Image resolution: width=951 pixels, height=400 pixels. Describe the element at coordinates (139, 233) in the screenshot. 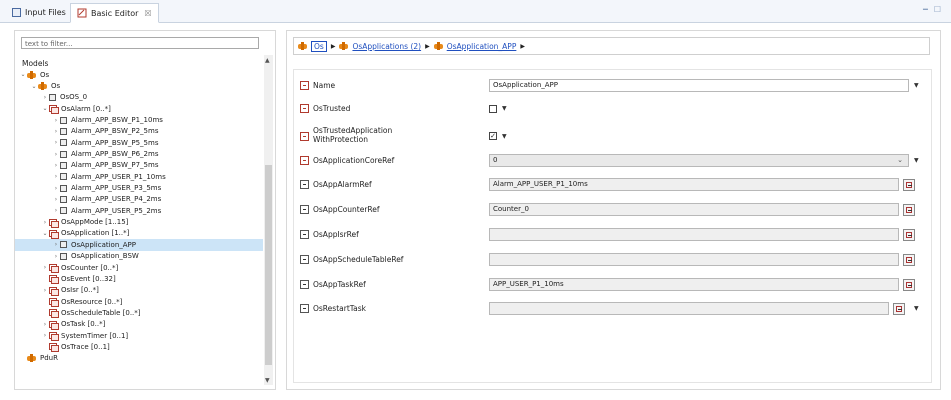

I see `tree-item: ⌄ OsApplication [1..*]` at that location.